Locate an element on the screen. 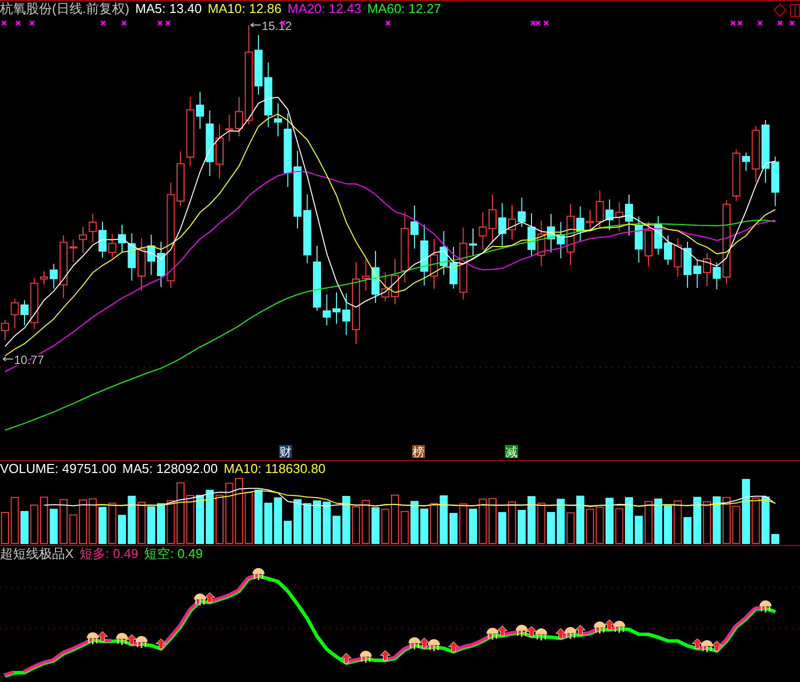 This screenshot has width=800, height=682. event-badge: 榜 is located at coordinates (418, 452).